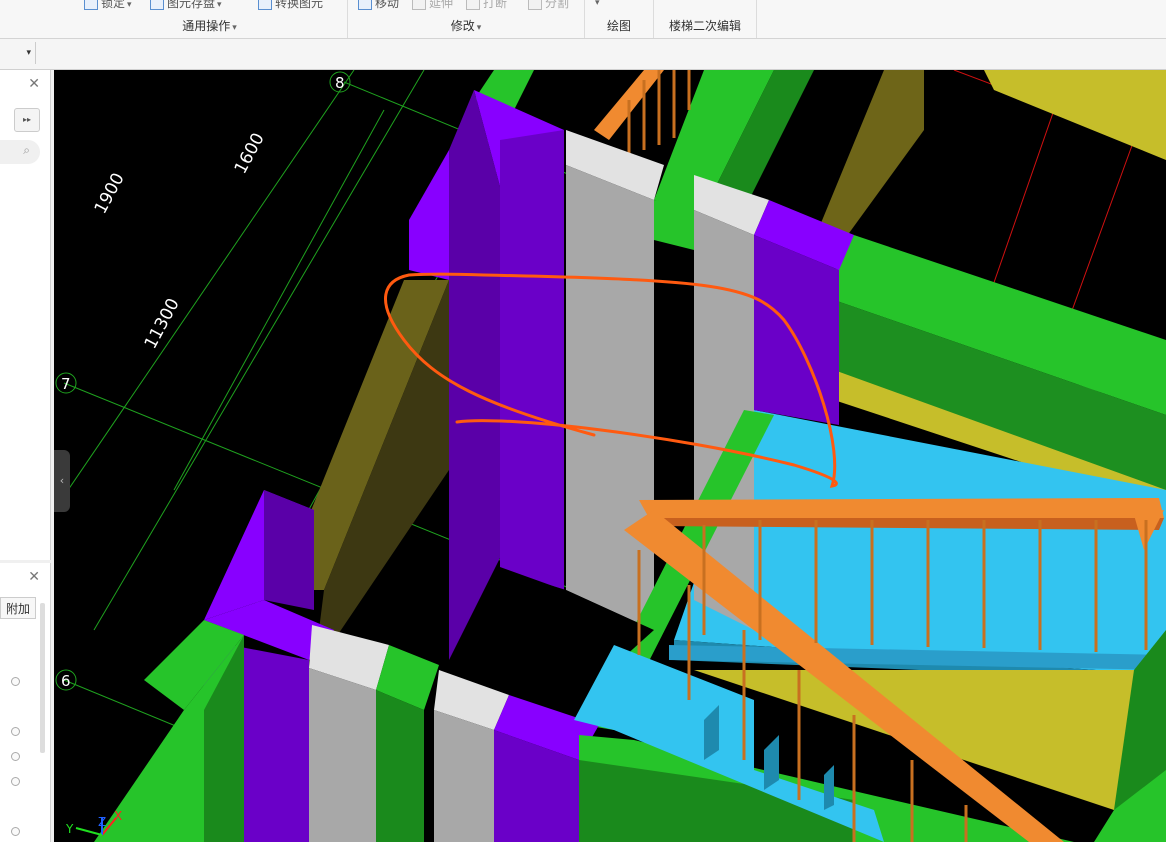  I want to click on break-icon, so click(473, 5).